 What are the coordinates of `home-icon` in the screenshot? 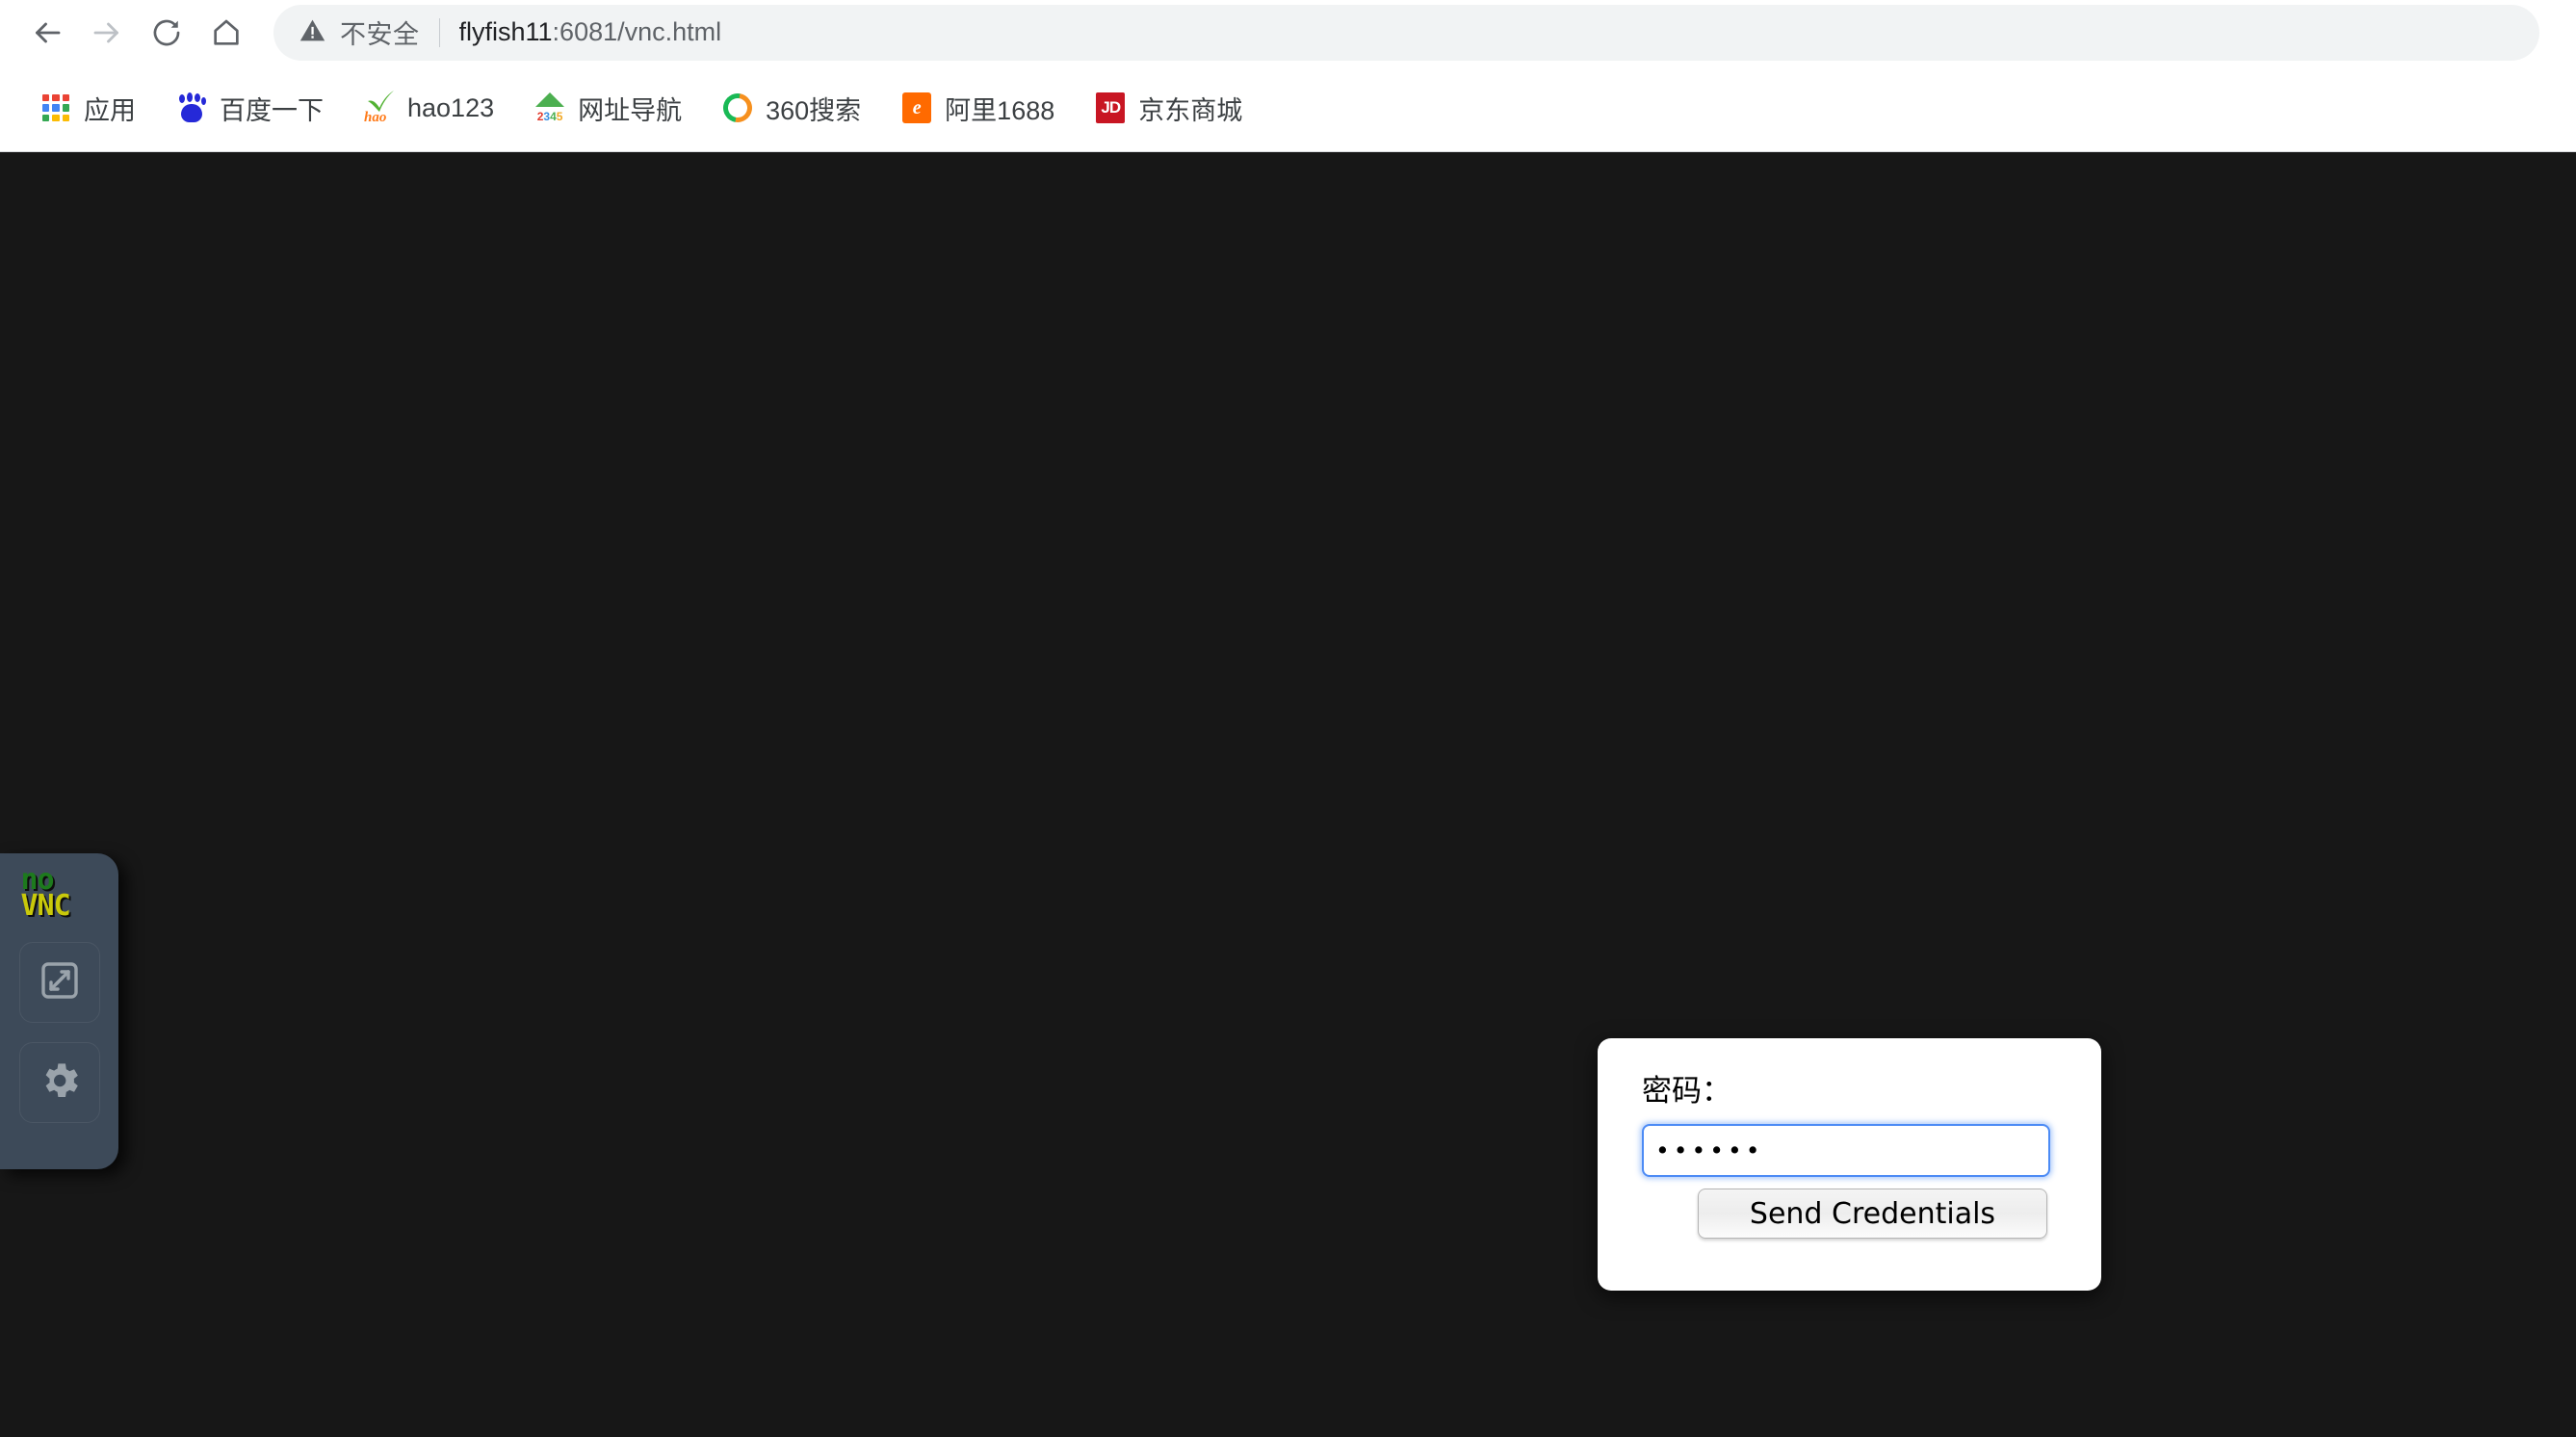 It's located at (226, 32).